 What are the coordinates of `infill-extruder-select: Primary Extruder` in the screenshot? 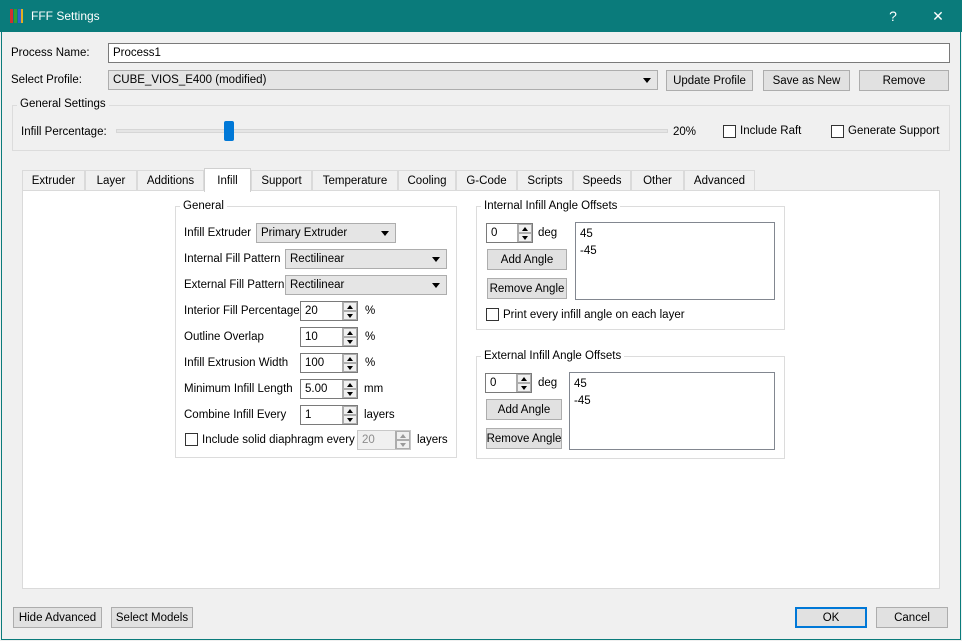 It's located at (326, 233).